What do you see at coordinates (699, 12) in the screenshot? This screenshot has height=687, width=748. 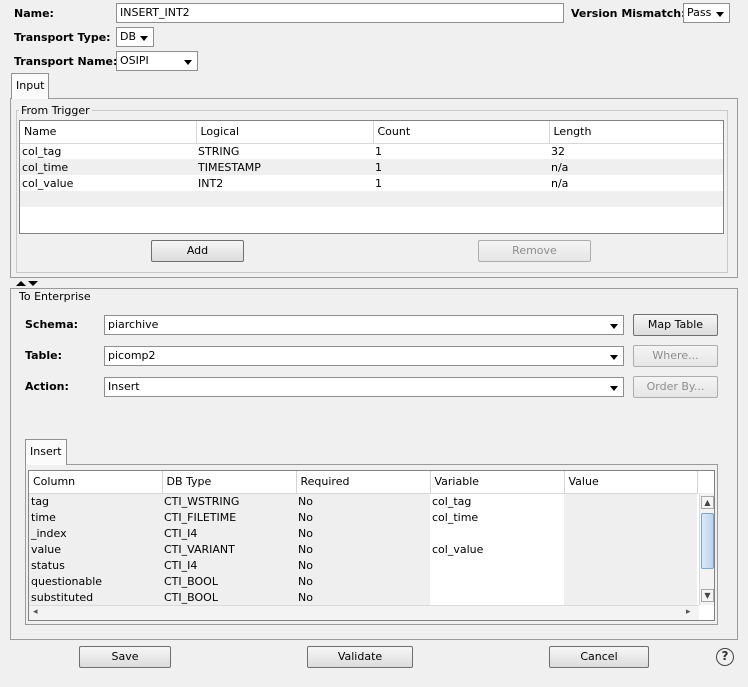 I see `version-mismatch-value: Pass` at bounding box center [699, 12].